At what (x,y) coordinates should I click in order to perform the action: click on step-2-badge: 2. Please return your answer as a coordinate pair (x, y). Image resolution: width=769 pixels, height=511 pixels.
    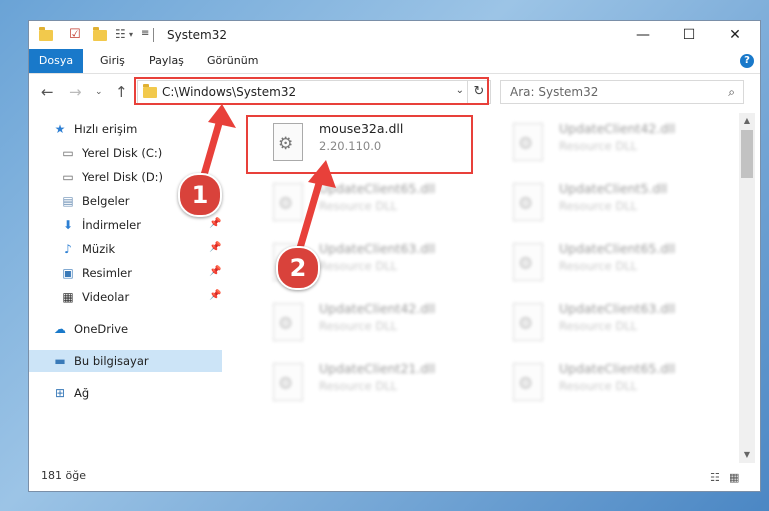
    Looking at the image, I should click on (298, 268).